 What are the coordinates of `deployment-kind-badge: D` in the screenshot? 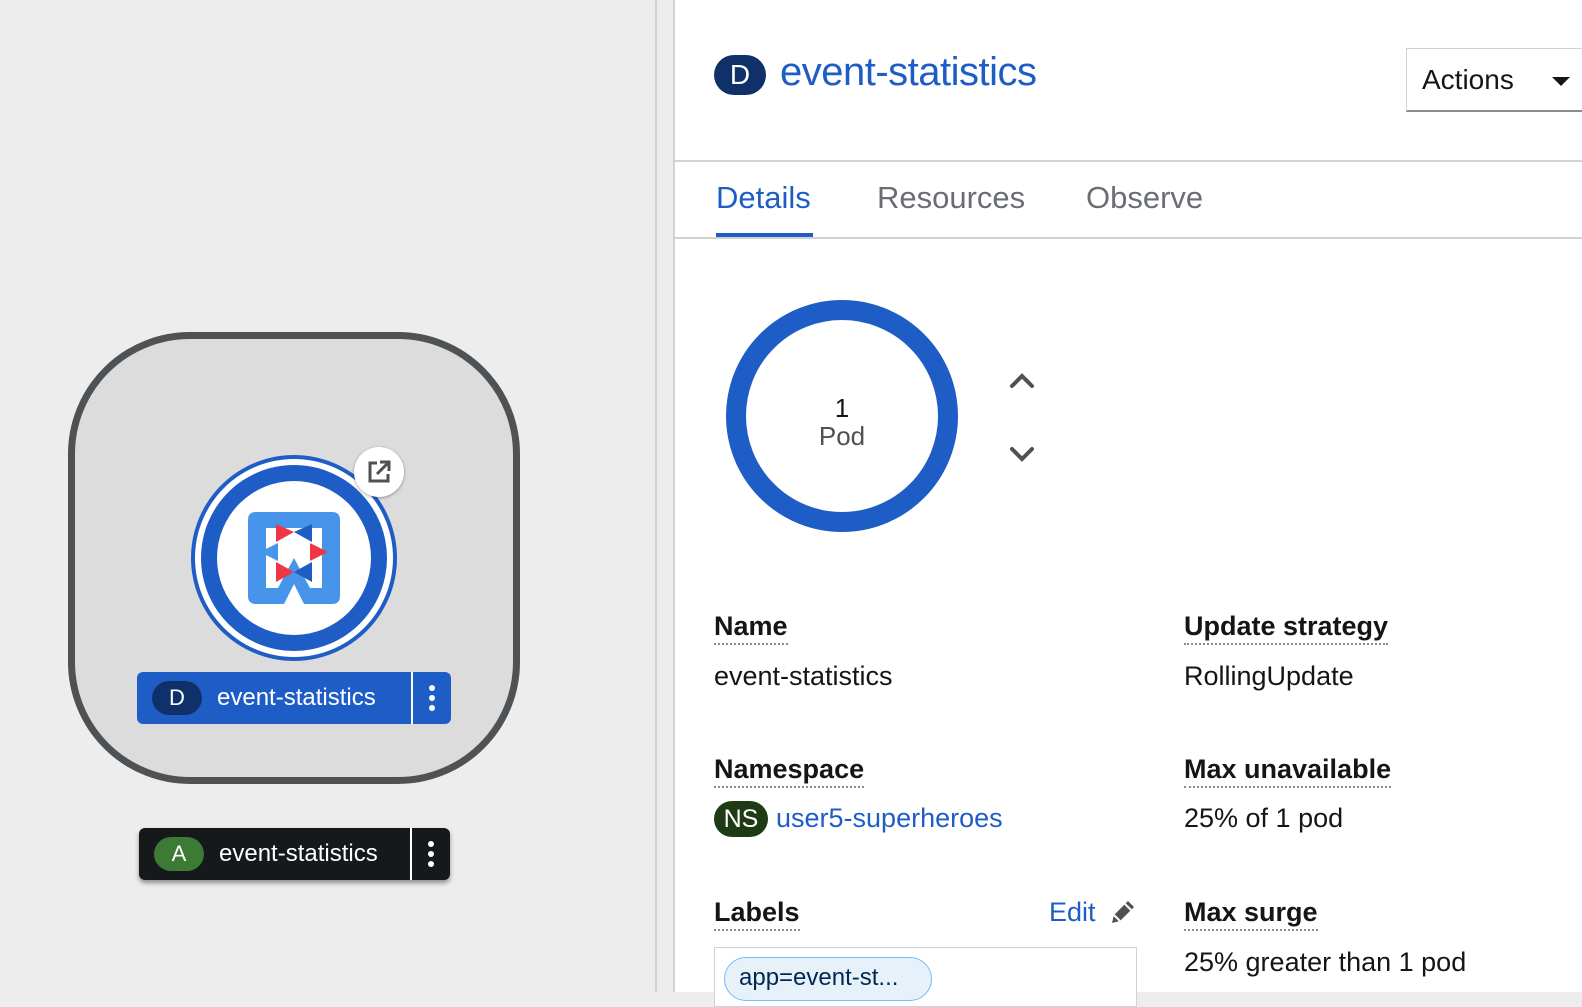 It's located at (177, 698).